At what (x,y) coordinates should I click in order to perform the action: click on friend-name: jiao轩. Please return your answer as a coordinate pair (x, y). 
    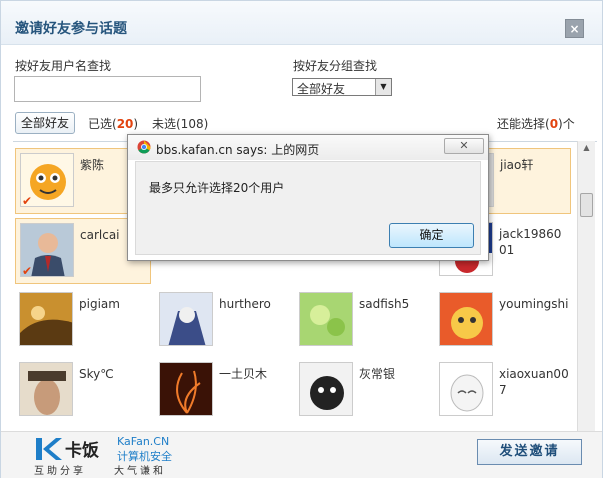
    Looking at the image, I should click on (517, 165).